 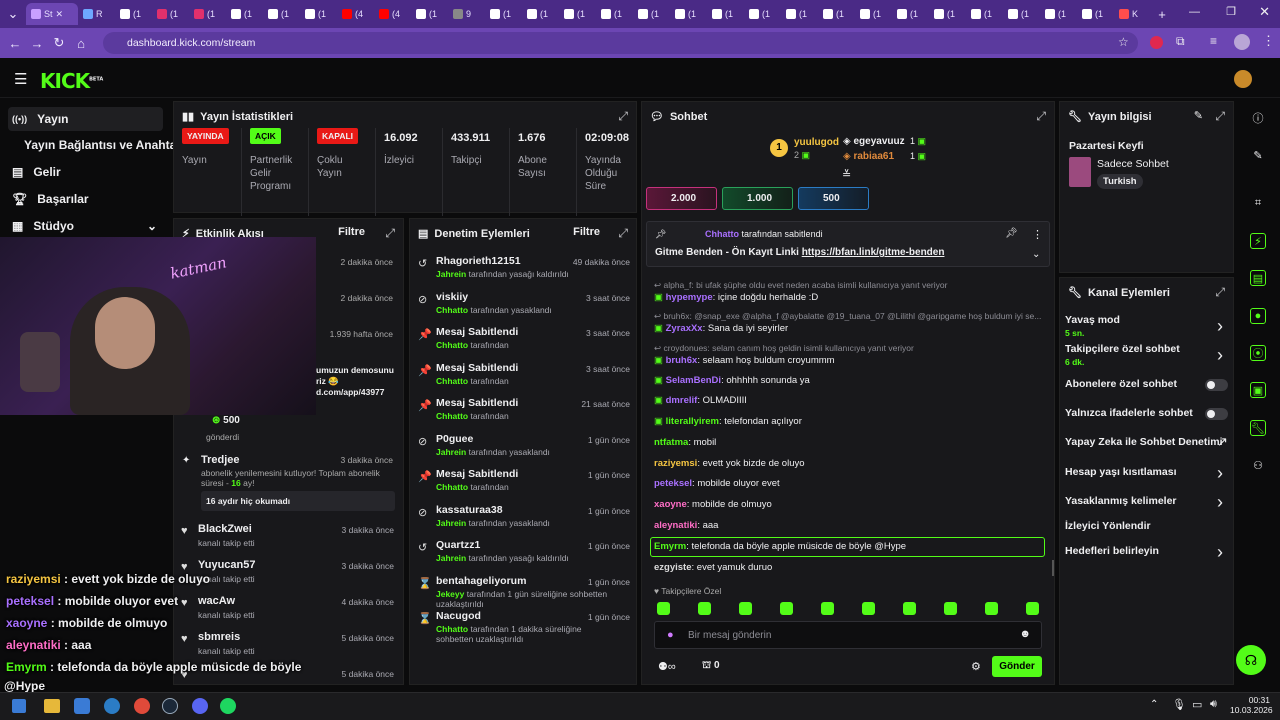 I want to click on profile-avatar, so click(x=1242, y=42).